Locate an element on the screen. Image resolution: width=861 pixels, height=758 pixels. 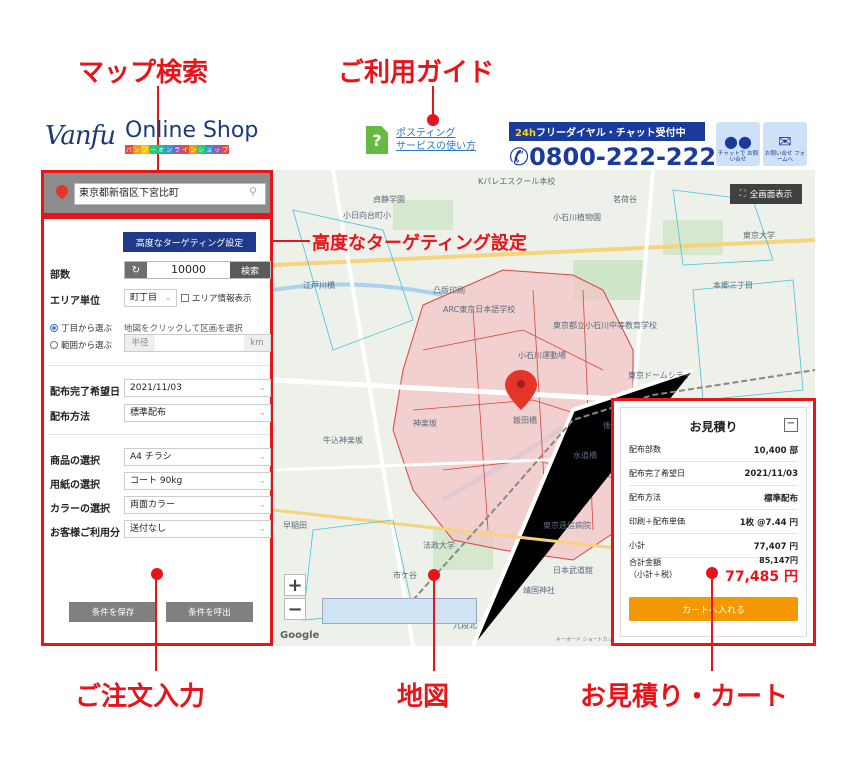
add-to-cart-button: カートへ入れる is located at coordinates (713, 609).